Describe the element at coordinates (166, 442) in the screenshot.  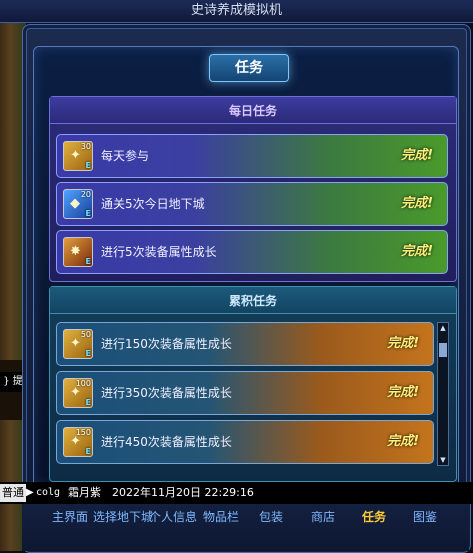
I see `task-name: 进行450次装备属性成长` at that location.